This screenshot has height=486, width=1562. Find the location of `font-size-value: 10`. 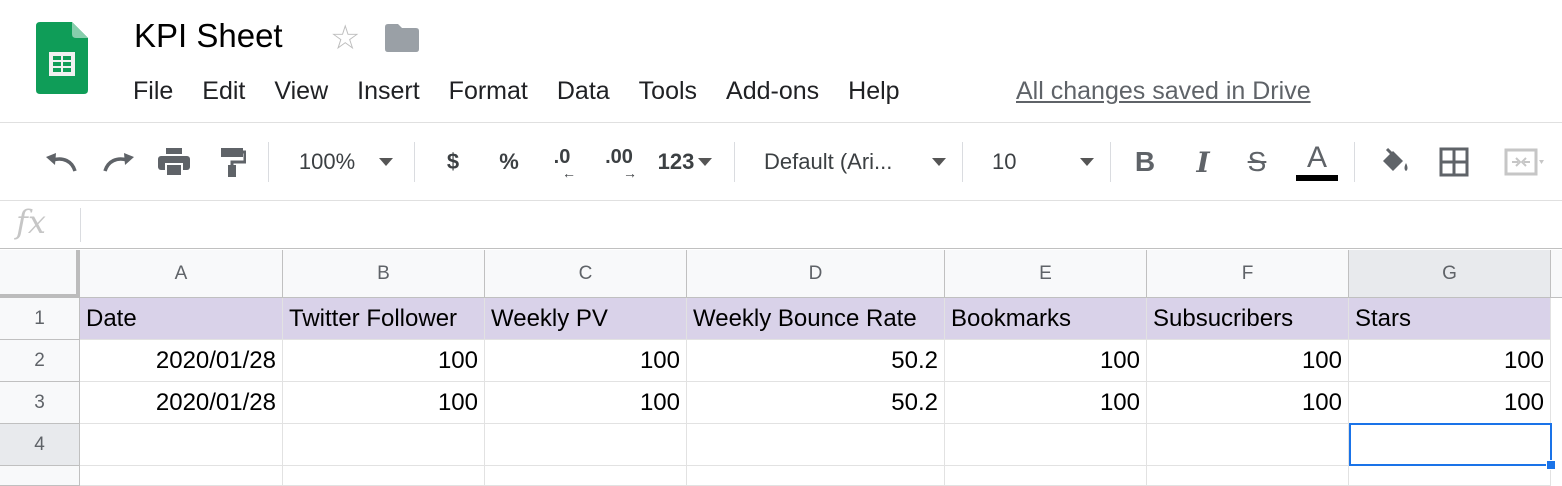

font-size-value: 10 is located at coordinates (1004, 161).